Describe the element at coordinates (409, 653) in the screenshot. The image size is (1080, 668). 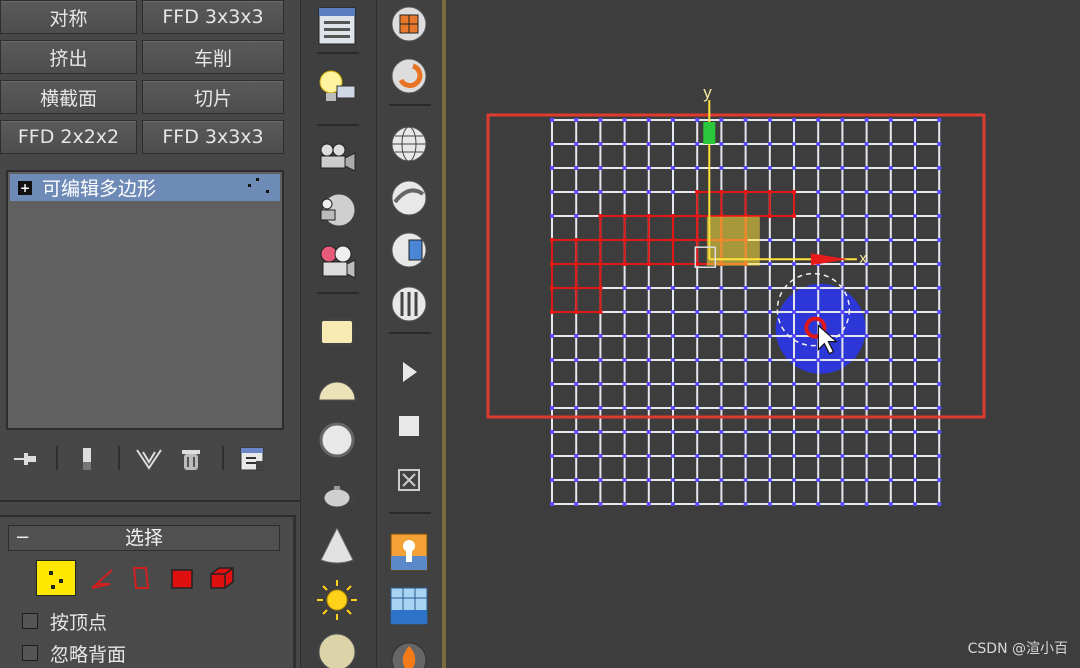
I see `fire-icon` at that location.